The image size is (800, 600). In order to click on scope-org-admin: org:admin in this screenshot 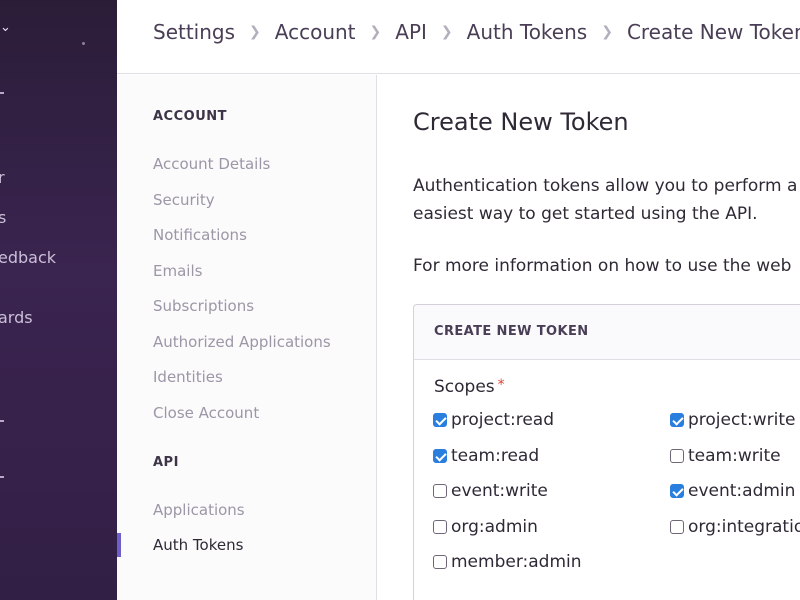, I will do `click(485, 527)`.